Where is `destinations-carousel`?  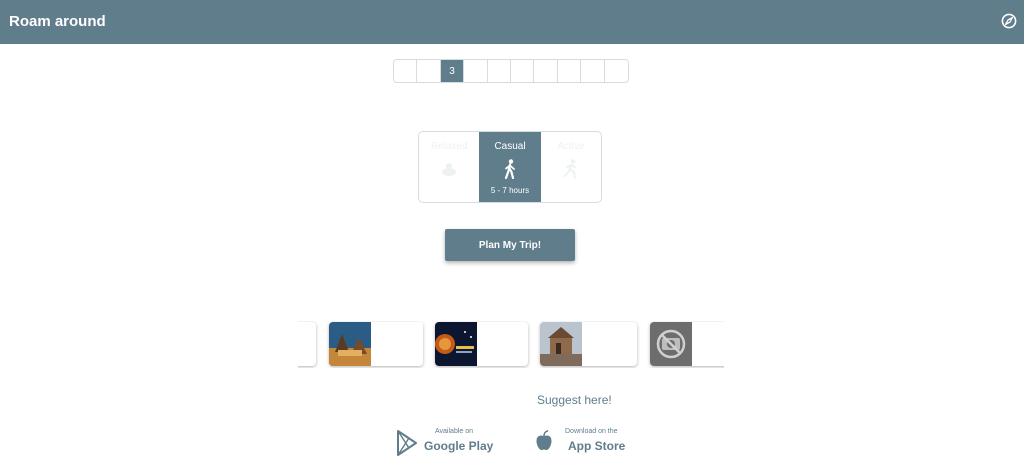
destinations-carousel is located at coordinates (511, 344).